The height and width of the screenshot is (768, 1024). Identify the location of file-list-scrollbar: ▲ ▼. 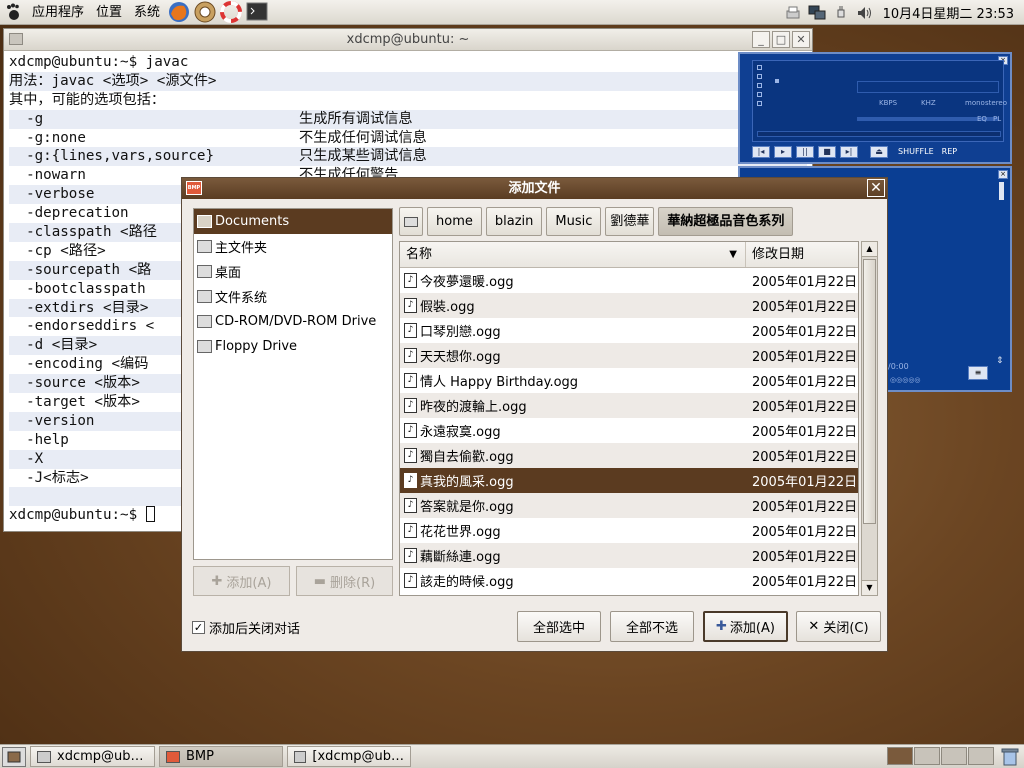
(869, 418).